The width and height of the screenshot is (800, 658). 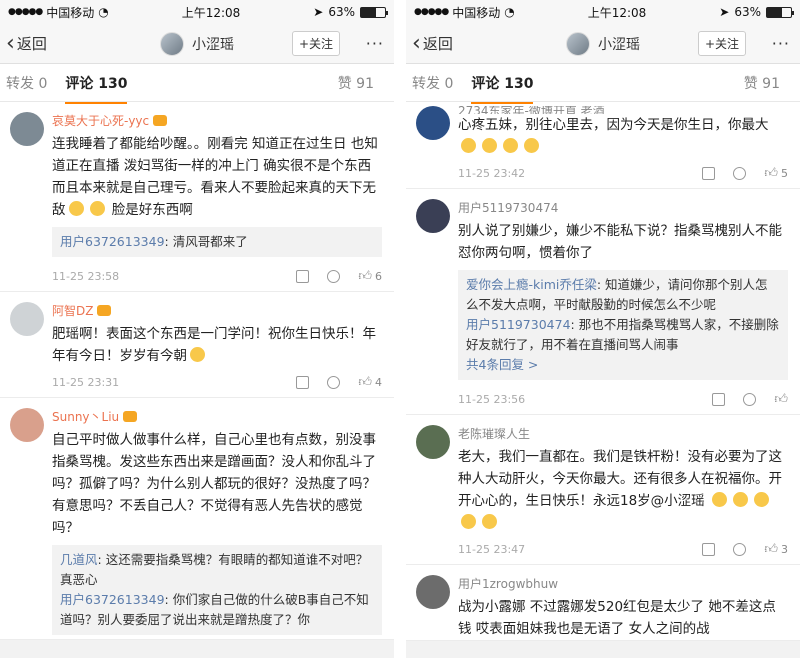 I want to click on signal-icon: ●●●●●, so click(x=431, y=12).